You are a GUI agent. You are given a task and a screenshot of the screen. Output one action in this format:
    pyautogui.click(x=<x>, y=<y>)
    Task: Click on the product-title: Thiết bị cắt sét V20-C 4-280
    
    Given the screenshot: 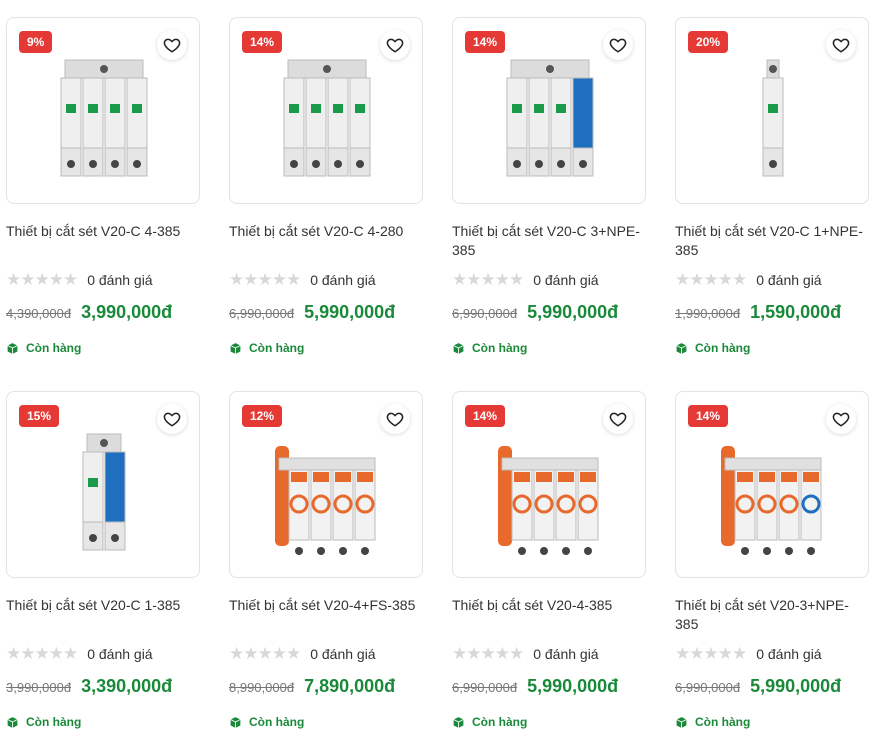 What is the action you would take?
    pyautogui.click(x=324, y=231)
    